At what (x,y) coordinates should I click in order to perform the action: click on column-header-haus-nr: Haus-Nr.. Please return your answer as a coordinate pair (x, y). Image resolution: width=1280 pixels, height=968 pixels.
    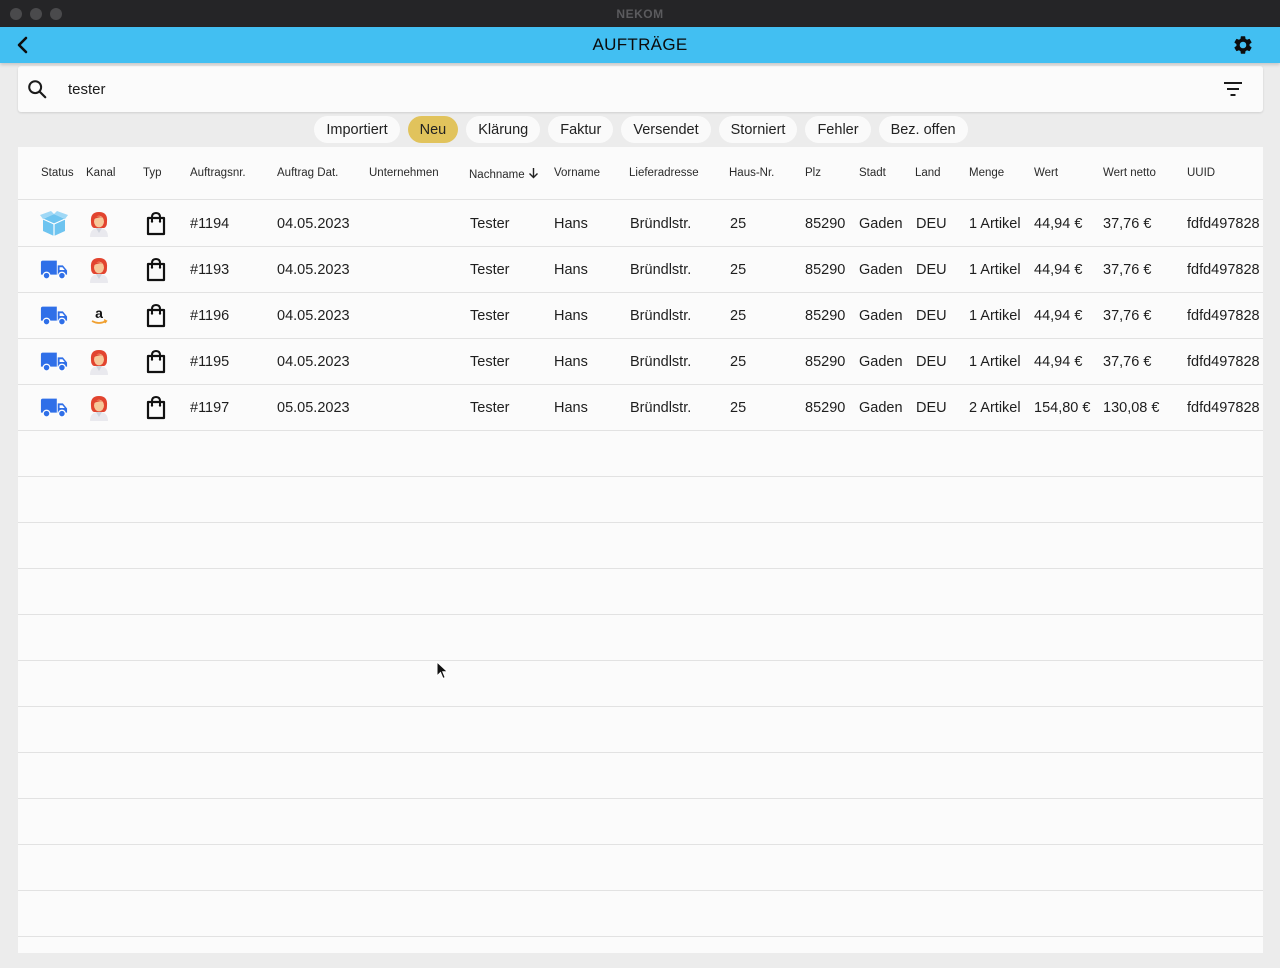
    Looking at the image, I should click on (751, 173).